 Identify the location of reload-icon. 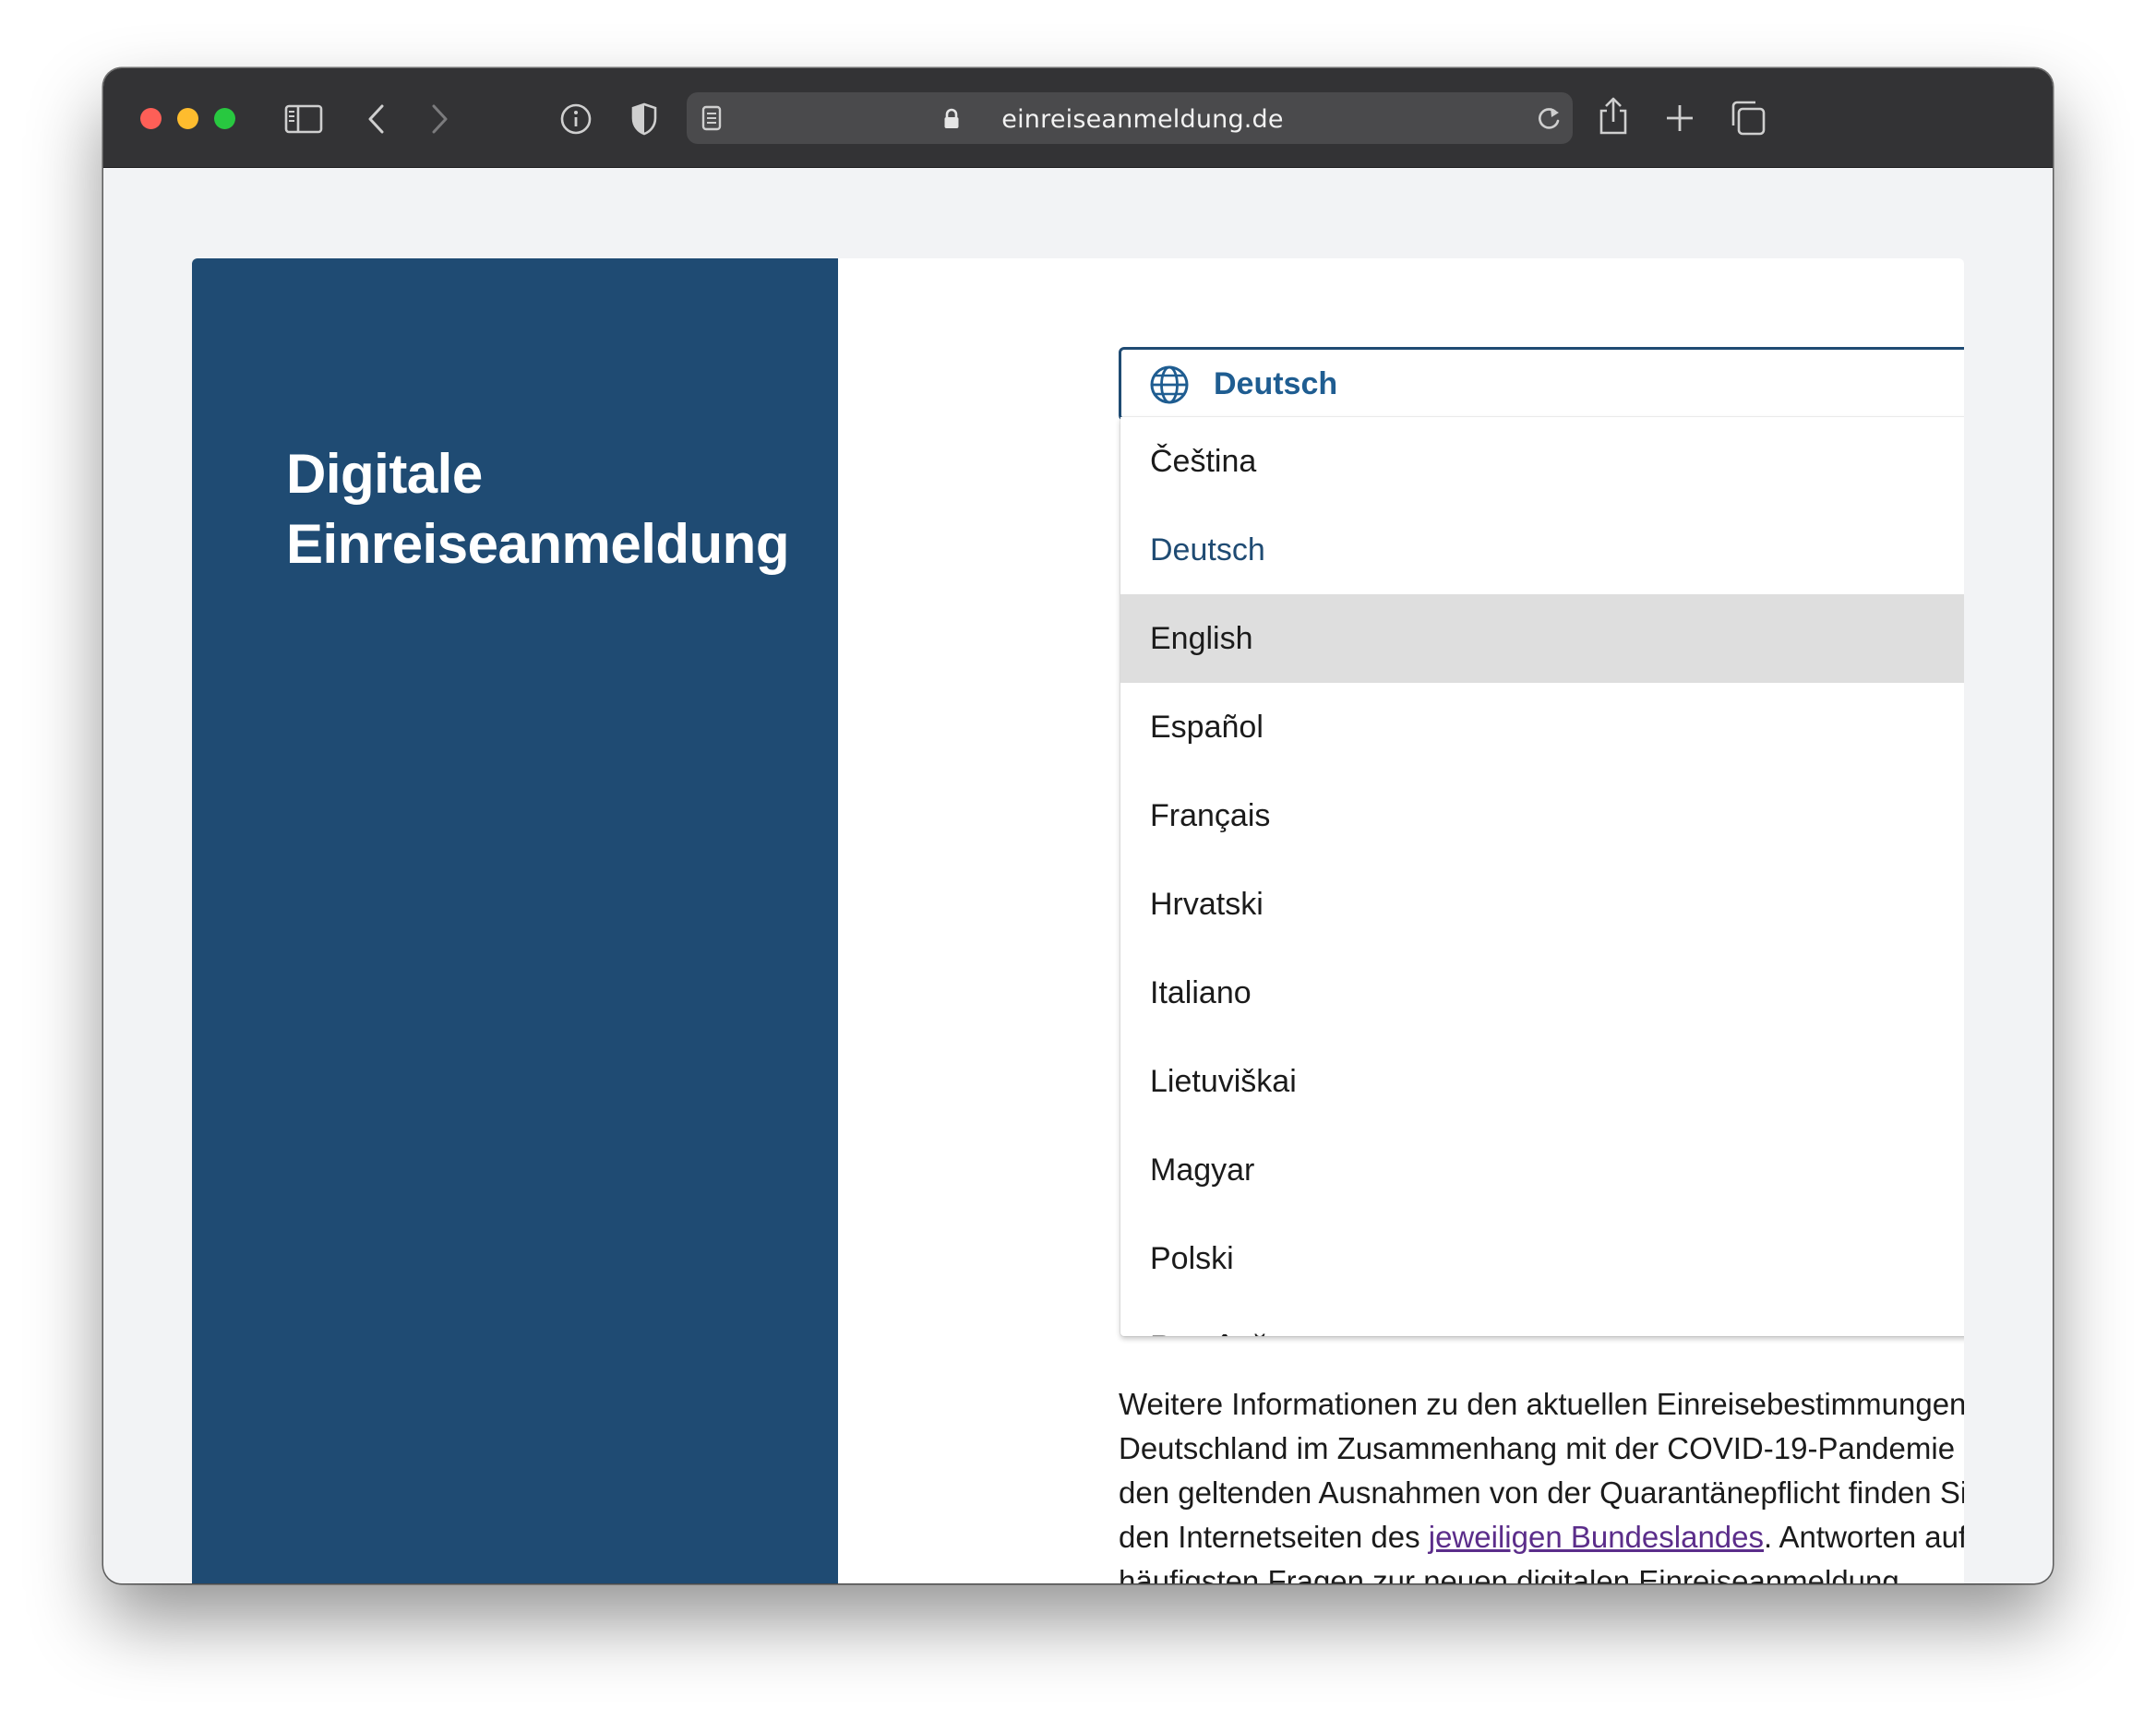
(1549, 119).